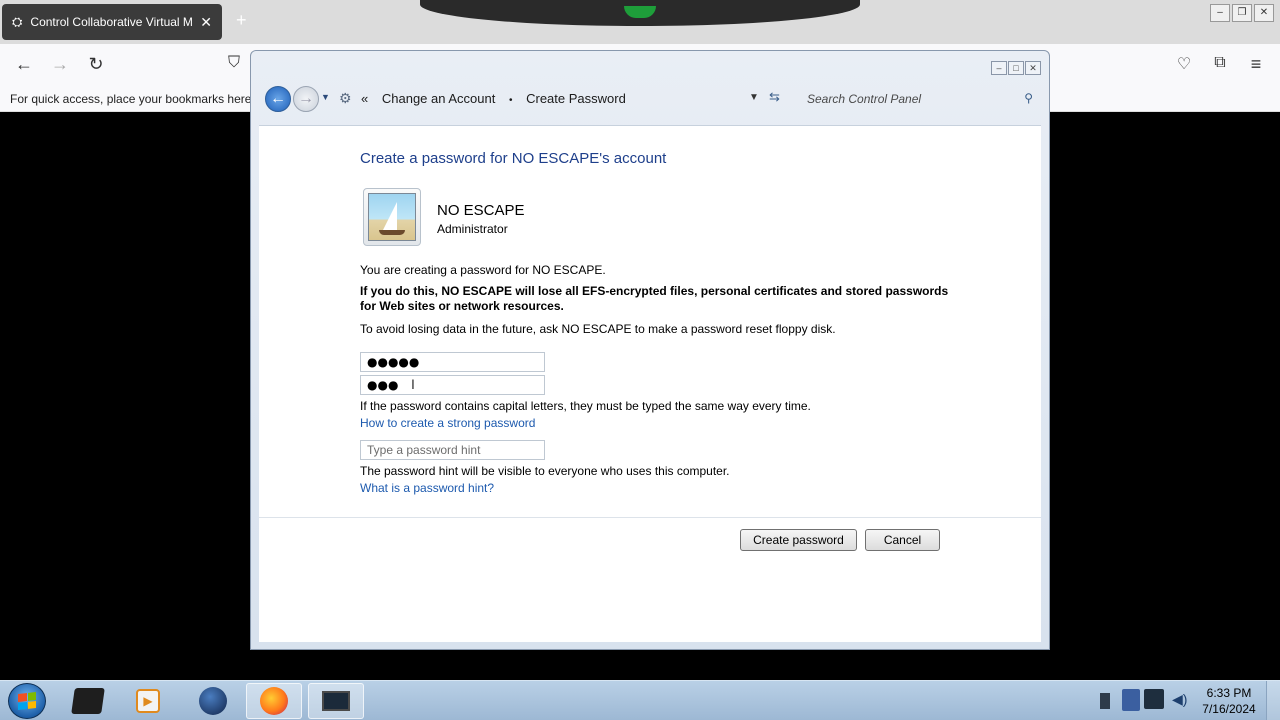 The height and width of the screenshot is (720, 1280). I want to click on hull-shape, so click(392, 232).